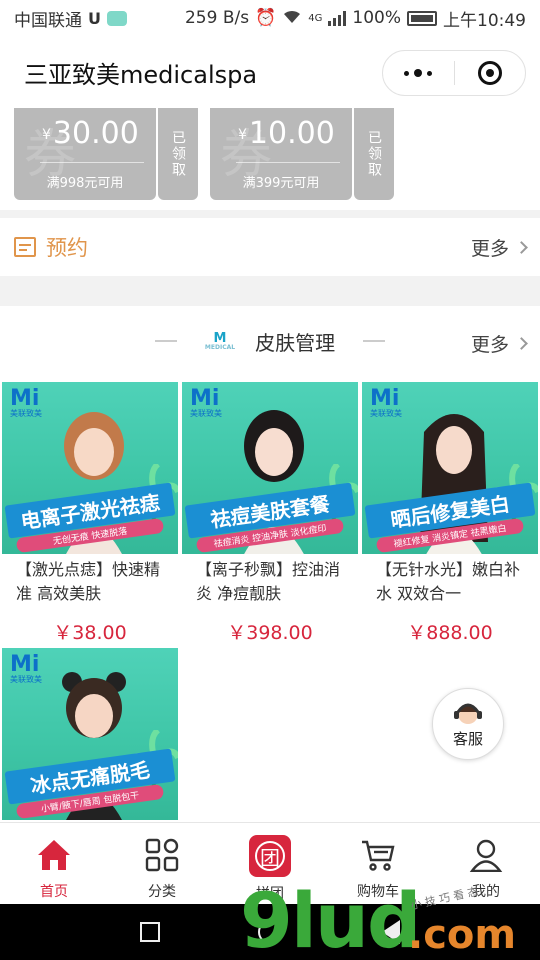 This screenshot has height=960, width=540. I want to click on close-mini-program-button, so click(490, 73).